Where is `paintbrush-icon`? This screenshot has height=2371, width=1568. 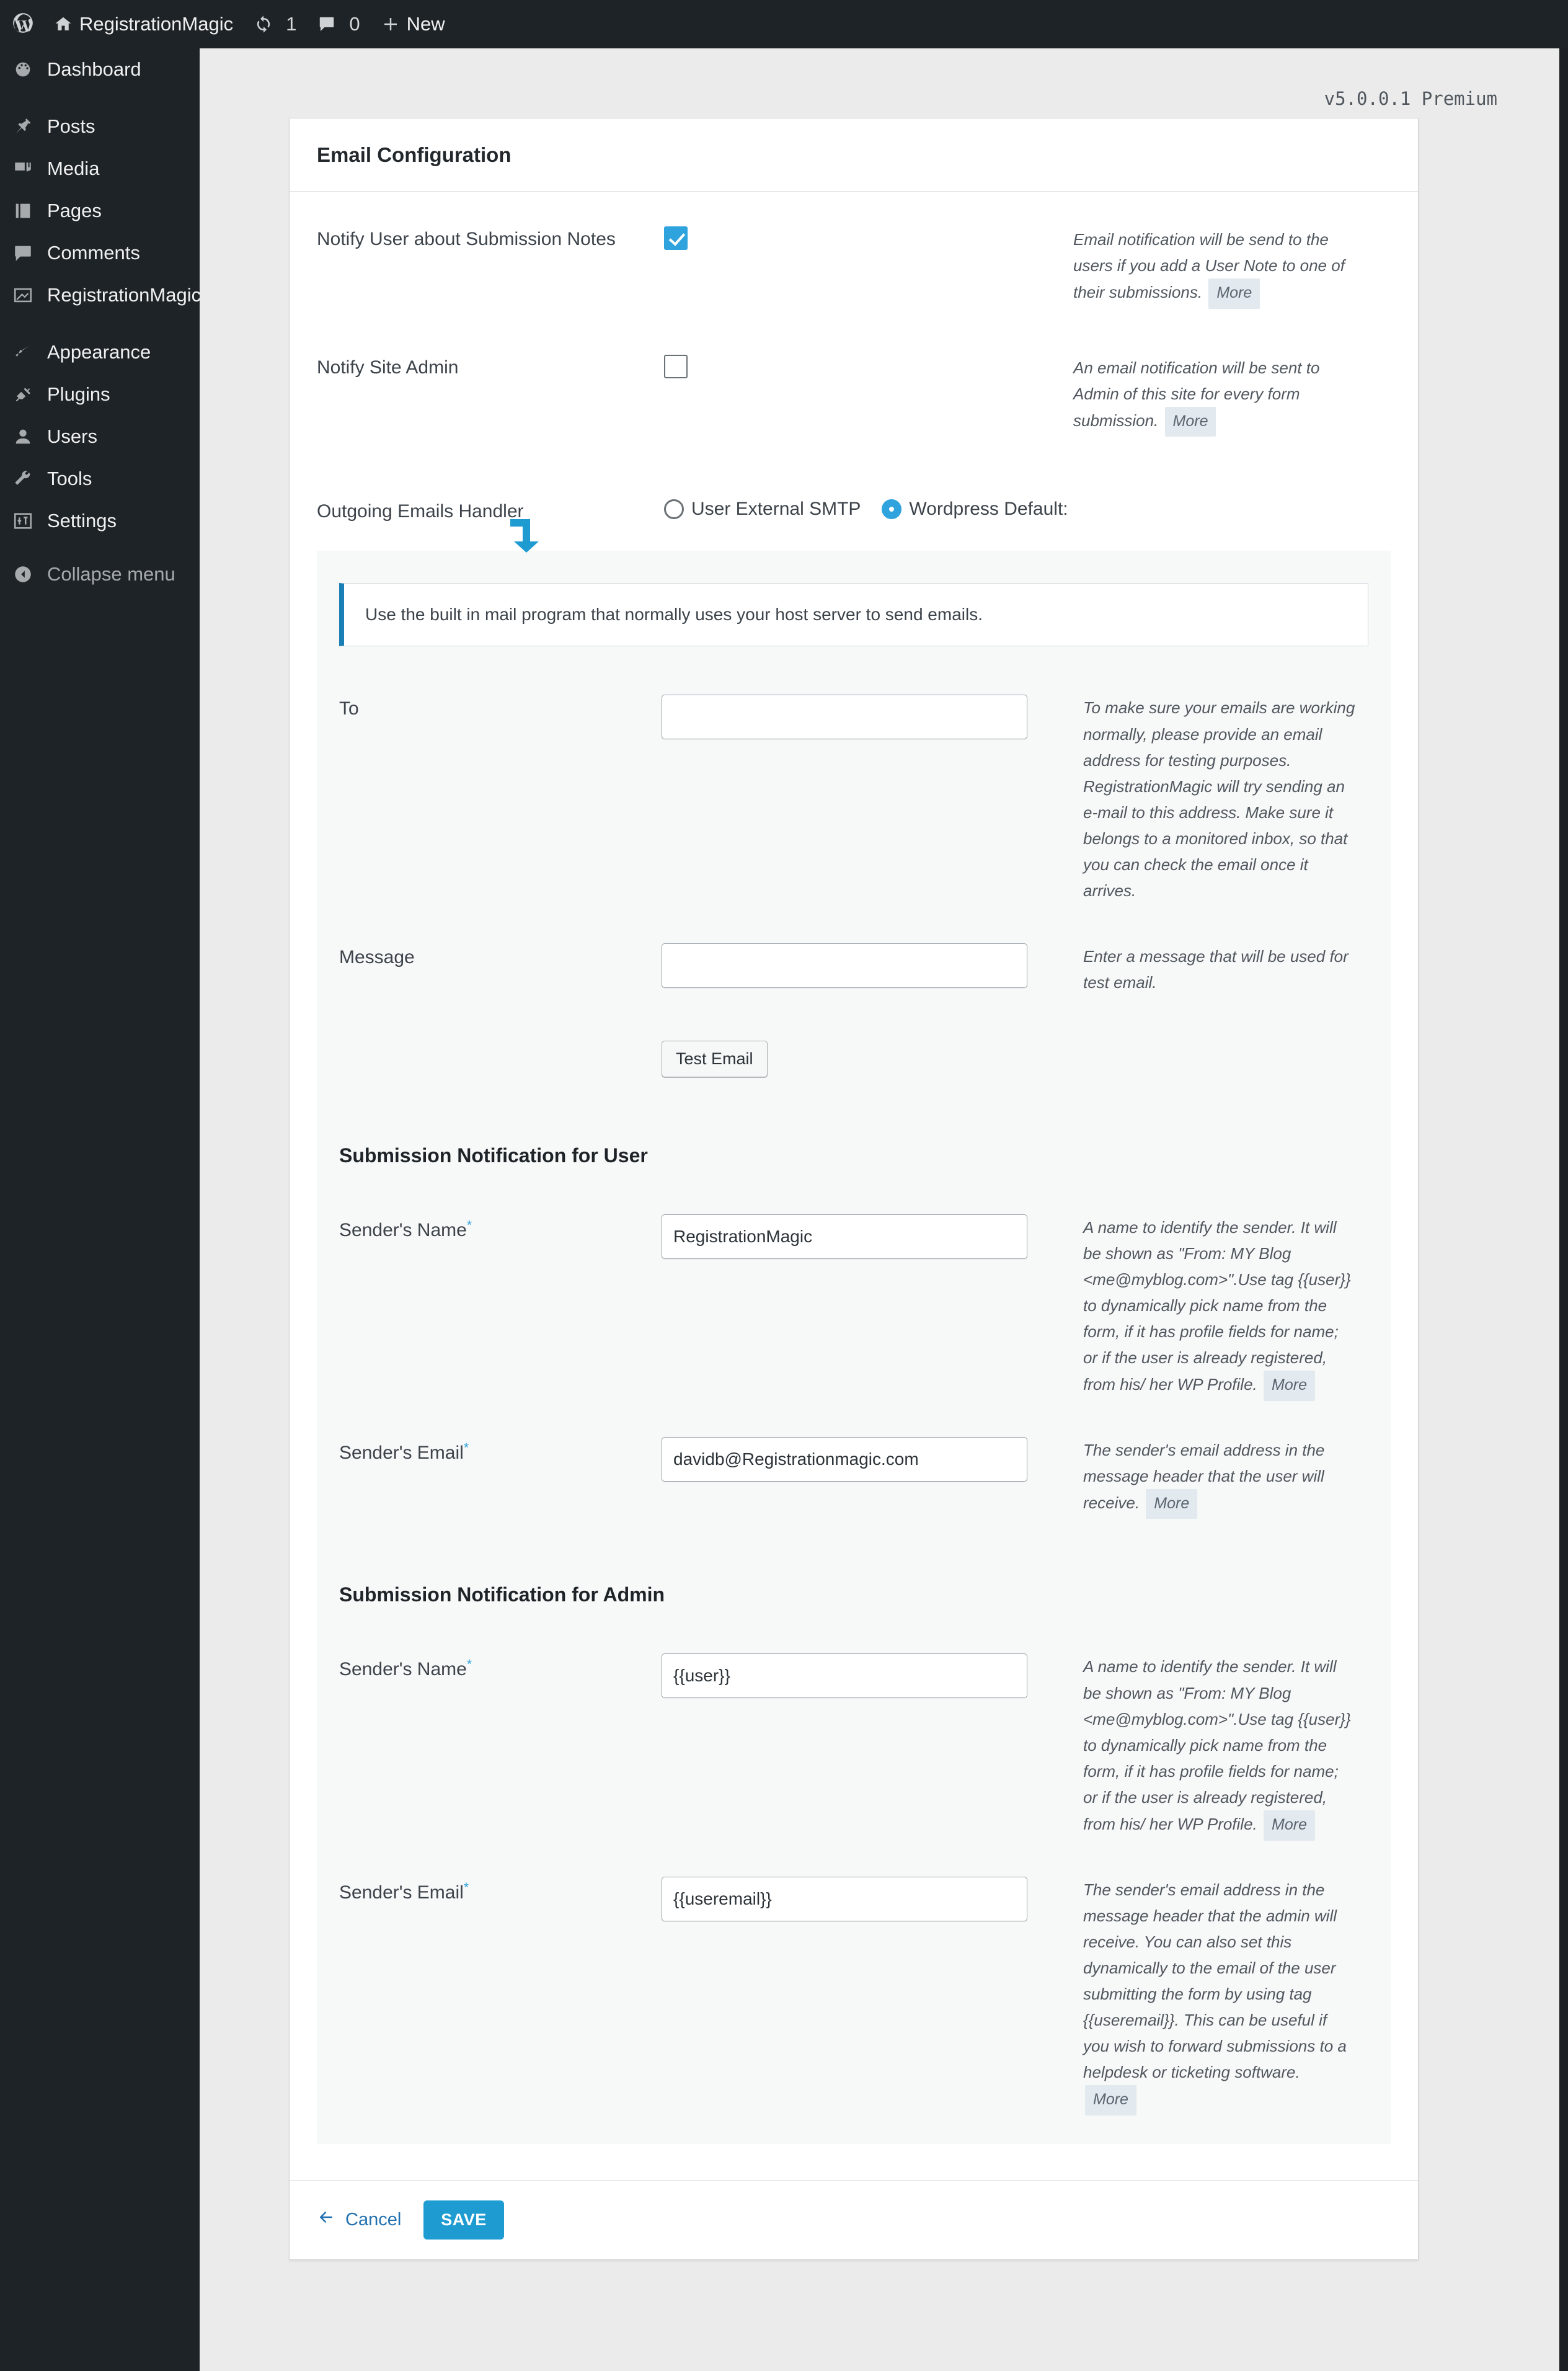
paintbrush-icon is located at coordinates (27, 352).